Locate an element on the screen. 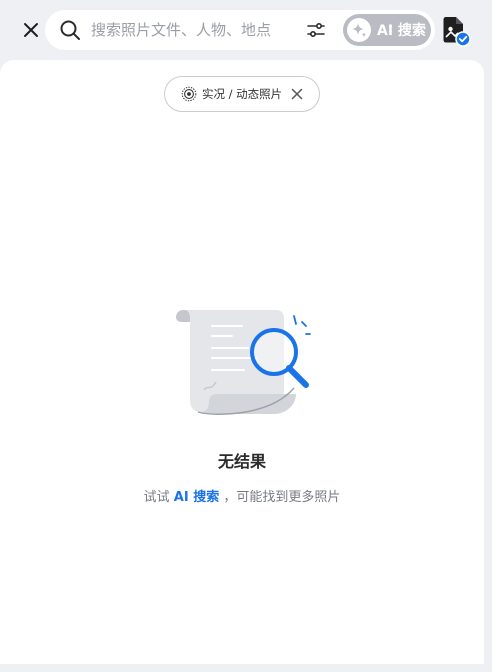 Image resolution: width=492 pixels, height=672 pixels. file-status-button is located at coordinates (457, 31).